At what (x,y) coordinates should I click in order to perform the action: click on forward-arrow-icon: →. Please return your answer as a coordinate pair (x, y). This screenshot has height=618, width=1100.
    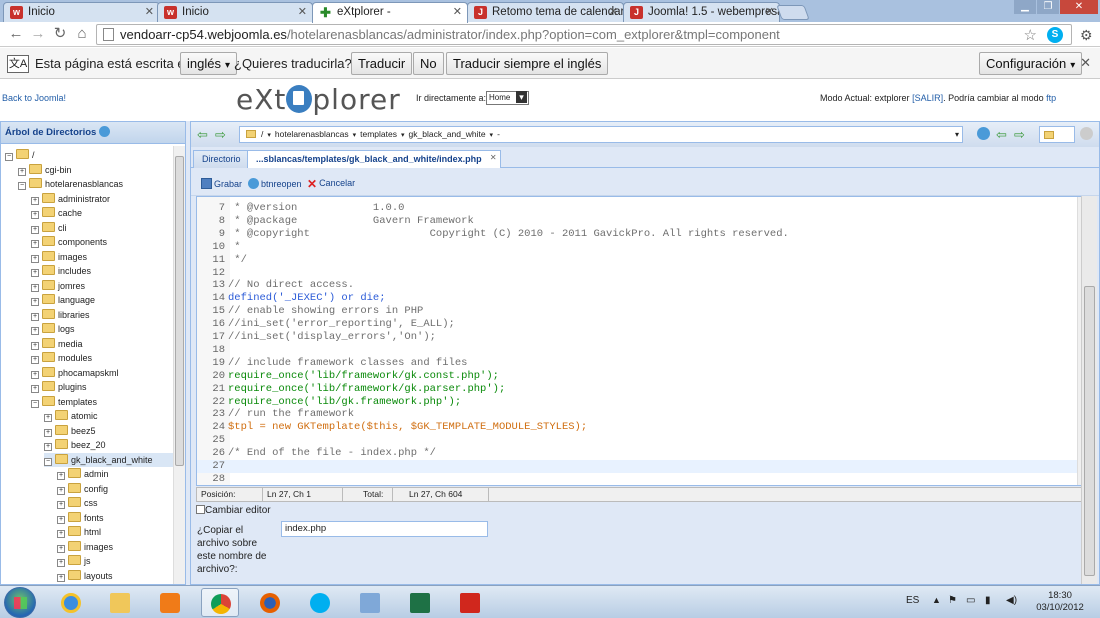
    Looking at the image, I should click on (38, 34).